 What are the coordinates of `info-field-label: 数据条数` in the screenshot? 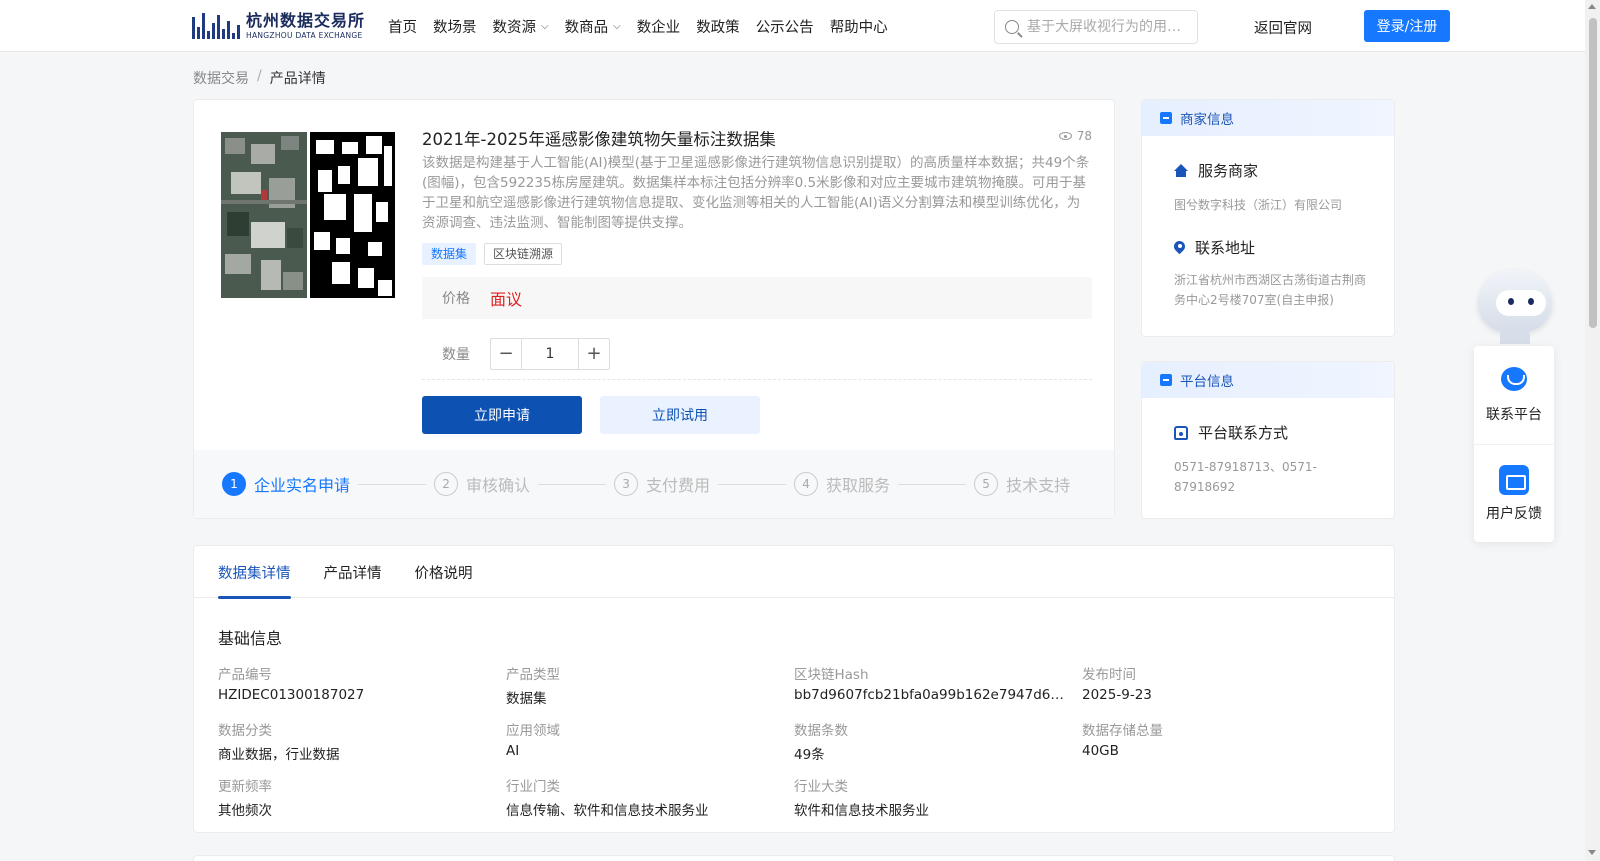 It's located at (821, 731).